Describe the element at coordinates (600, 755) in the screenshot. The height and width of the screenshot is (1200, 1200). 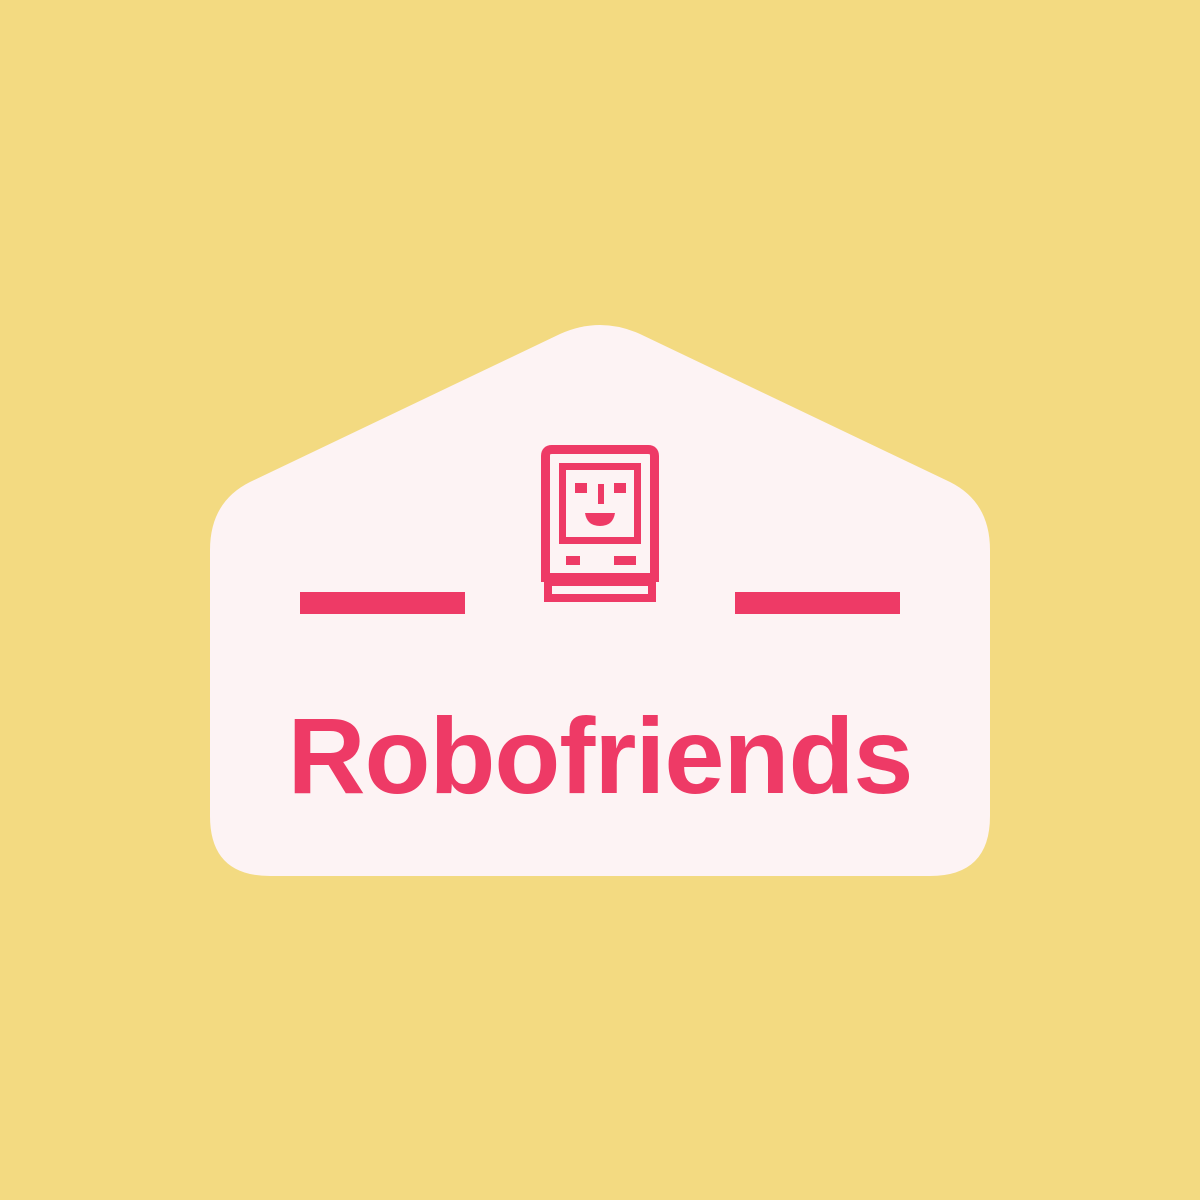
I see `brand-name: Robofriends` at that location.